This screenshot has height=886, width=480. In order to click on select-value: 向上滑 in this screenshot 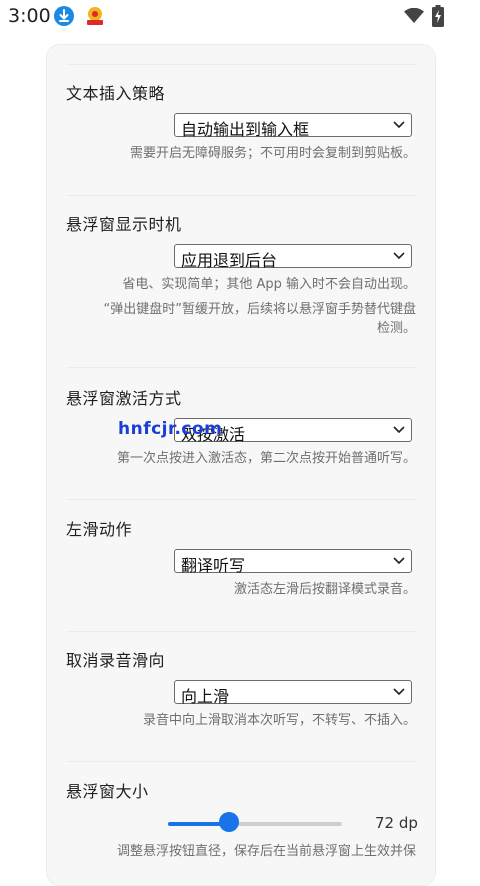, I will do `click(205, 696)`.